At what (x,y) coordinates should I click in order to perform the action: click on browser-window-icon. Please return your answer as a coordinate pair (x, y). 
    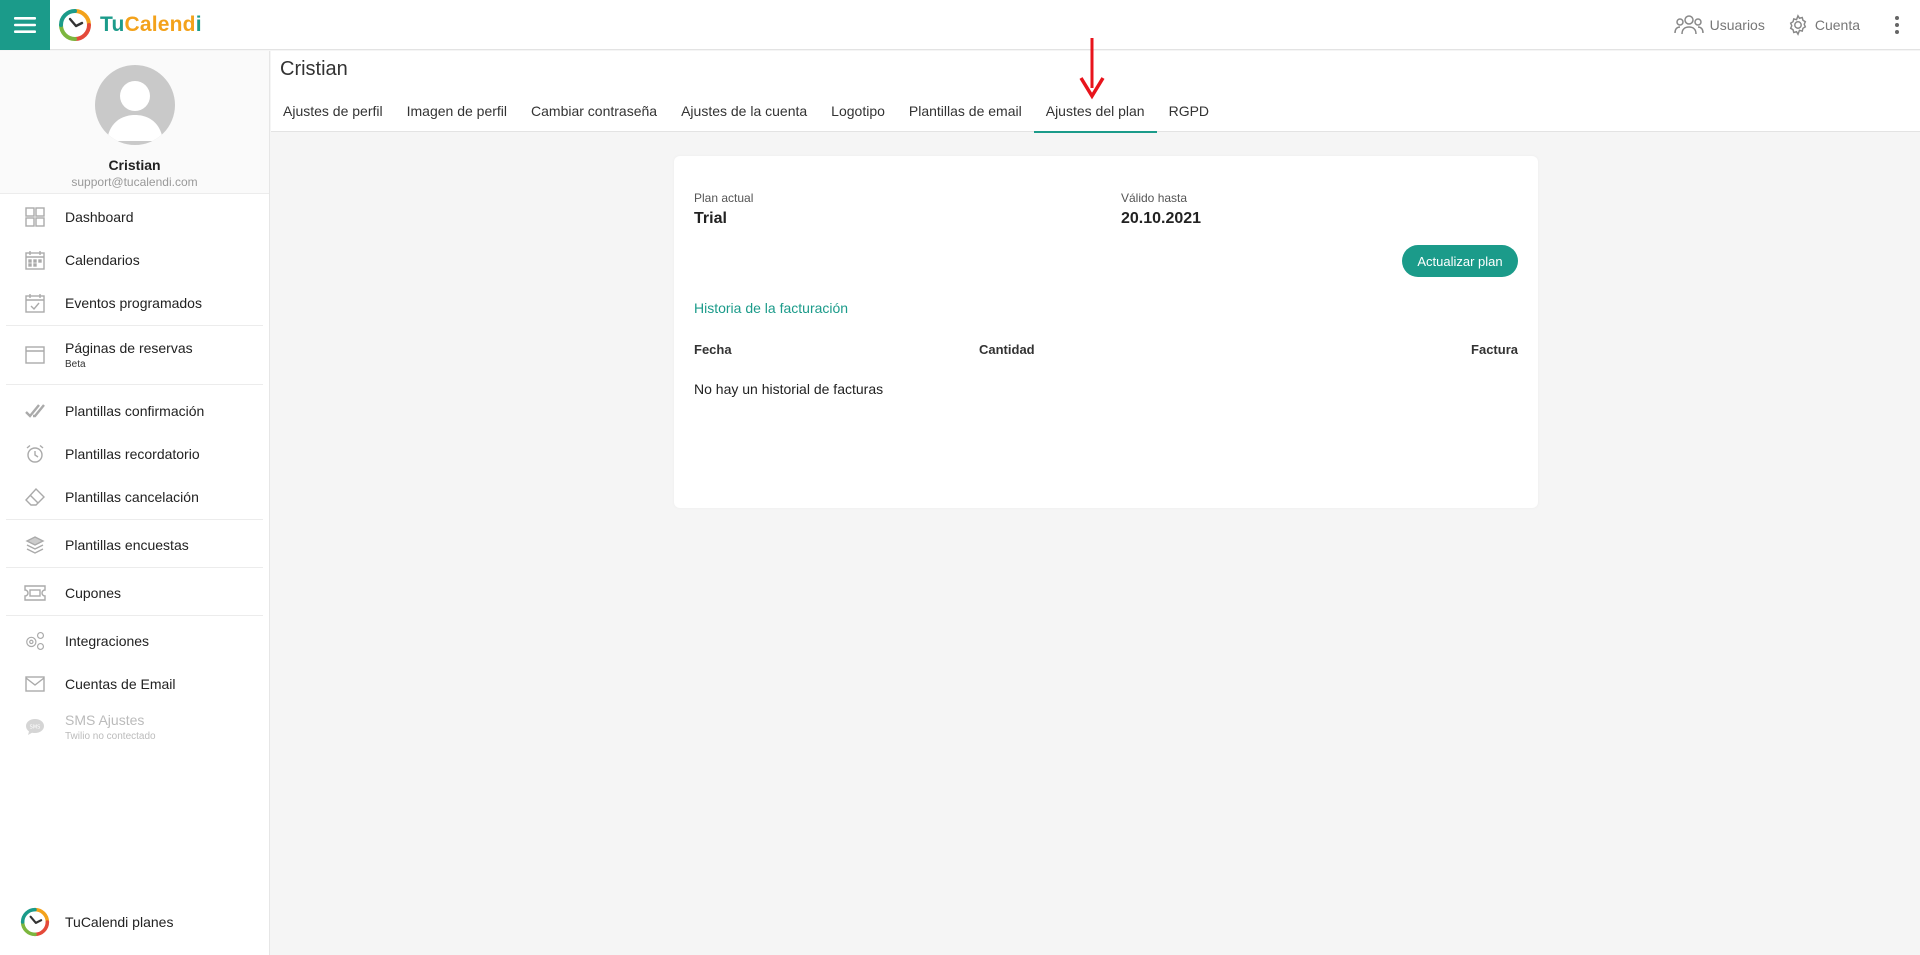
    Looking at the image, I should click on (35, 355).